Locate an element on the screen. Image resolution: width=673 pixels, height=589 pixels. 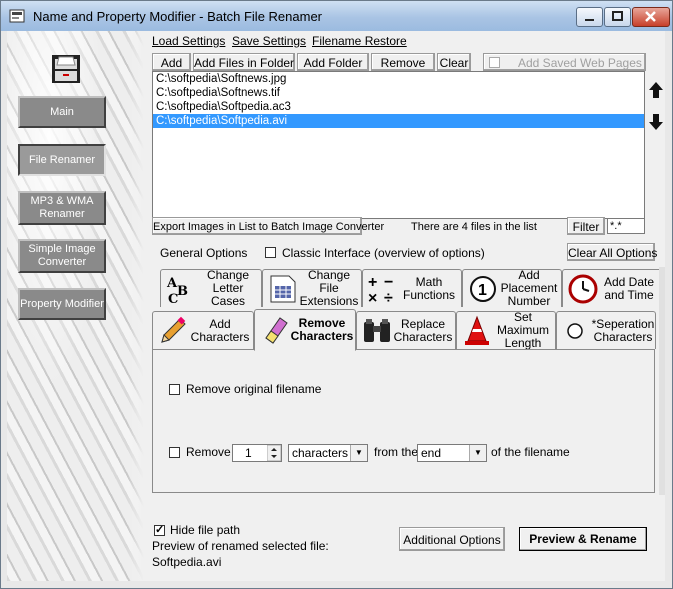
load-settings-link: Load Settings is located at coordinates (188, 41).